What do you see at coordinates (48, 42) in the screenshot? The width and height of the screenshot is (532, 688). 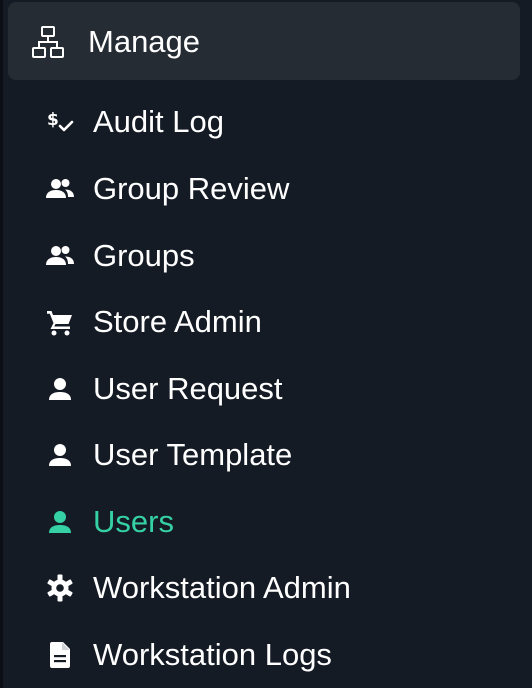 I see `sitemap-icon` at bounding box center [48, 42].